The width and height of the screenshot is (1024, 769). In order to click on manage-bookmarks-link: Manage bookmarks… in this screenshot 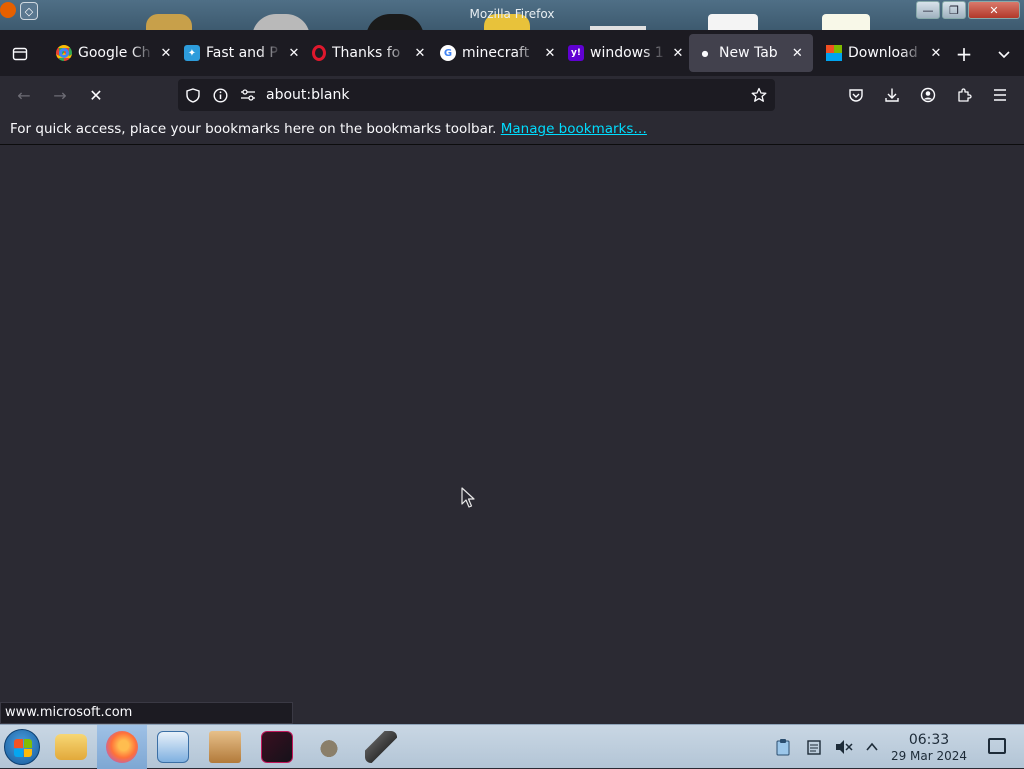, I will do `click(574, 129)`.